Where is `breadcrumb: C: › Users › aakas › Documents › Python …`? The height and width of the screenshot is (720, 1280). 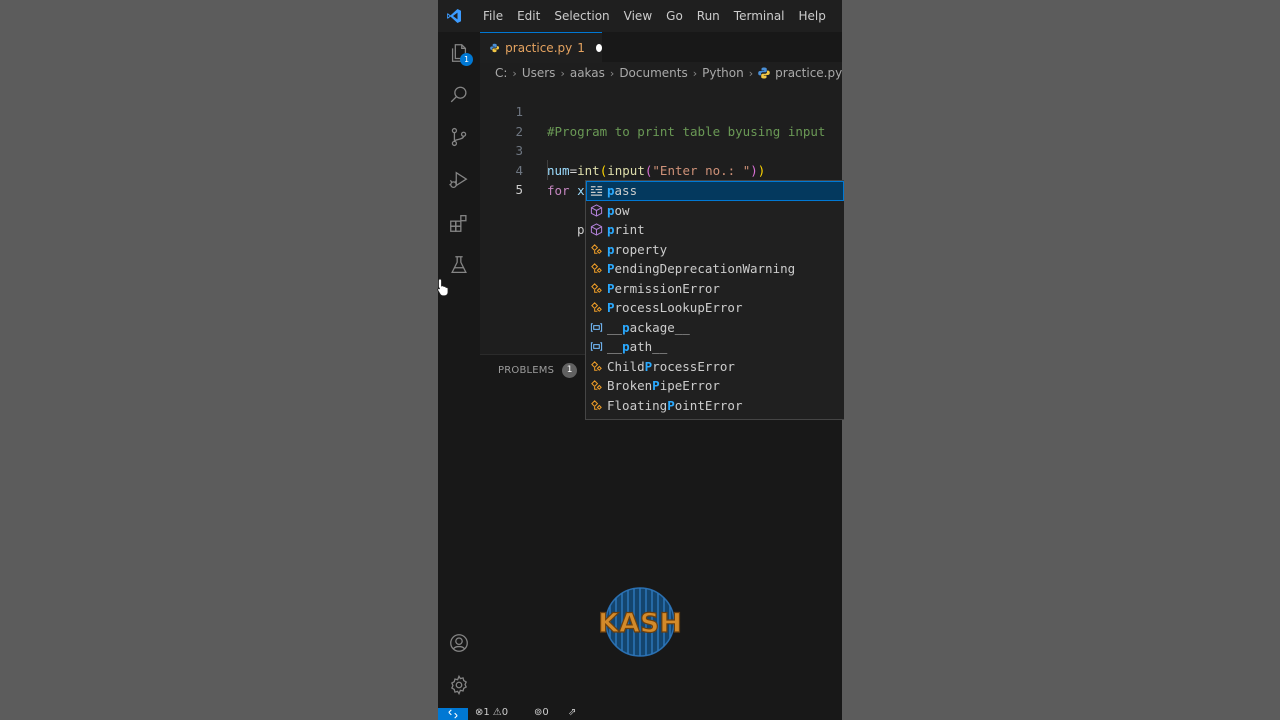
breadcrumb: C: › Users › aakas › Documents › Python … is located at coordinates (668, 73).